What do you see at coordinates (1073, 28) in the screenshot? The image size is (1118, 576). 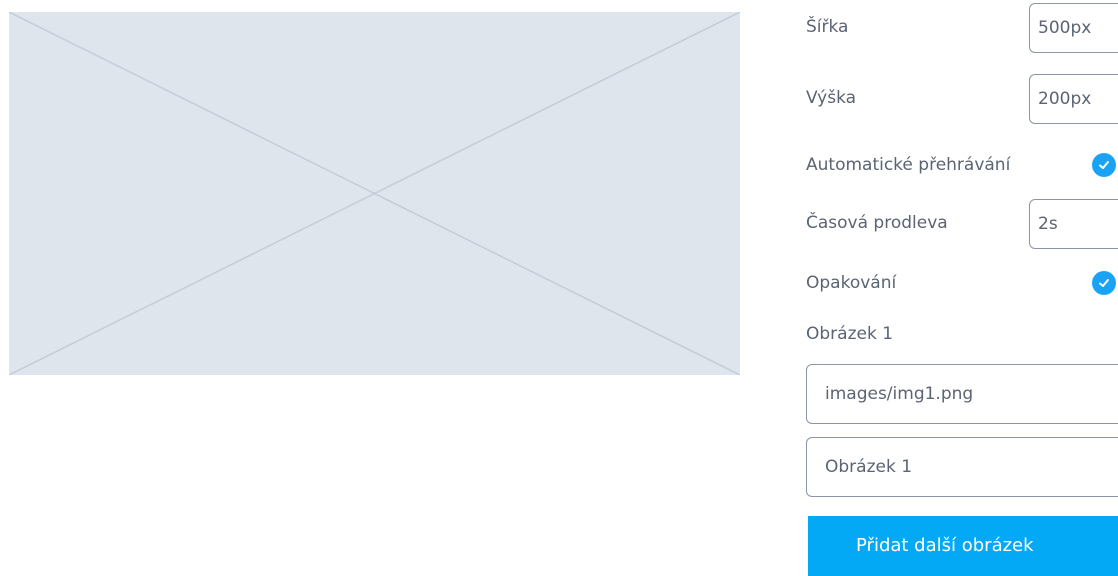 I see `width-input: 500px` at bounding box center [1073, 28].